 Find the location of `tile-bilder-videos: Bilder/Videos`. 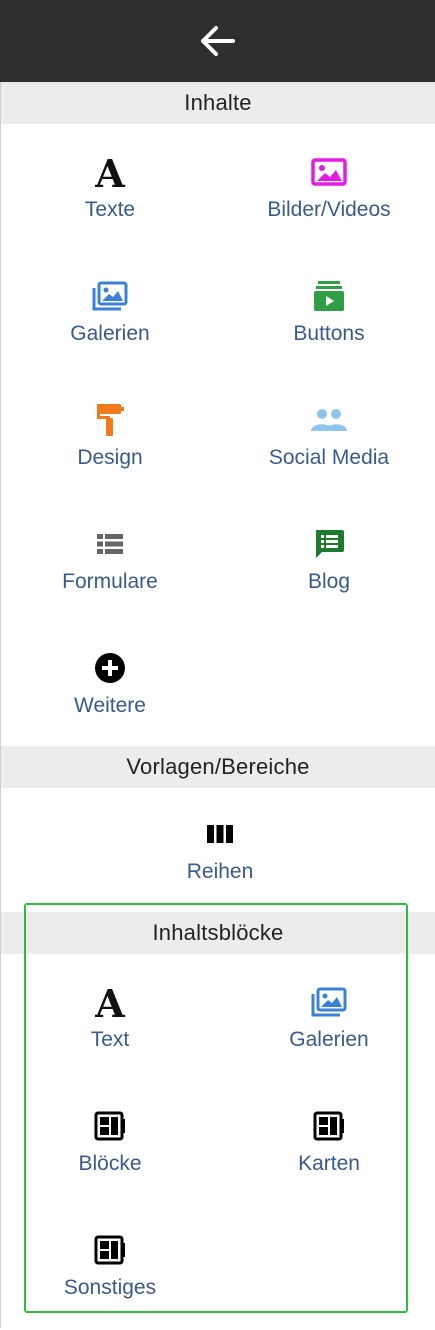

tile-bilder-videos: Bilder/Videos is located at coordinates (329, 202).